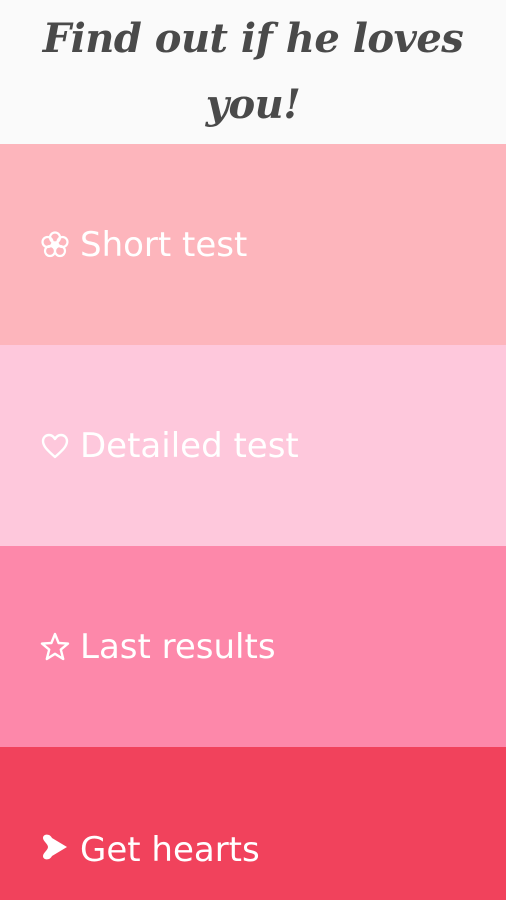 Image resolution: width=506 pixels, height=900 pixels. I want to click on flower-icon, so click(55, 245).